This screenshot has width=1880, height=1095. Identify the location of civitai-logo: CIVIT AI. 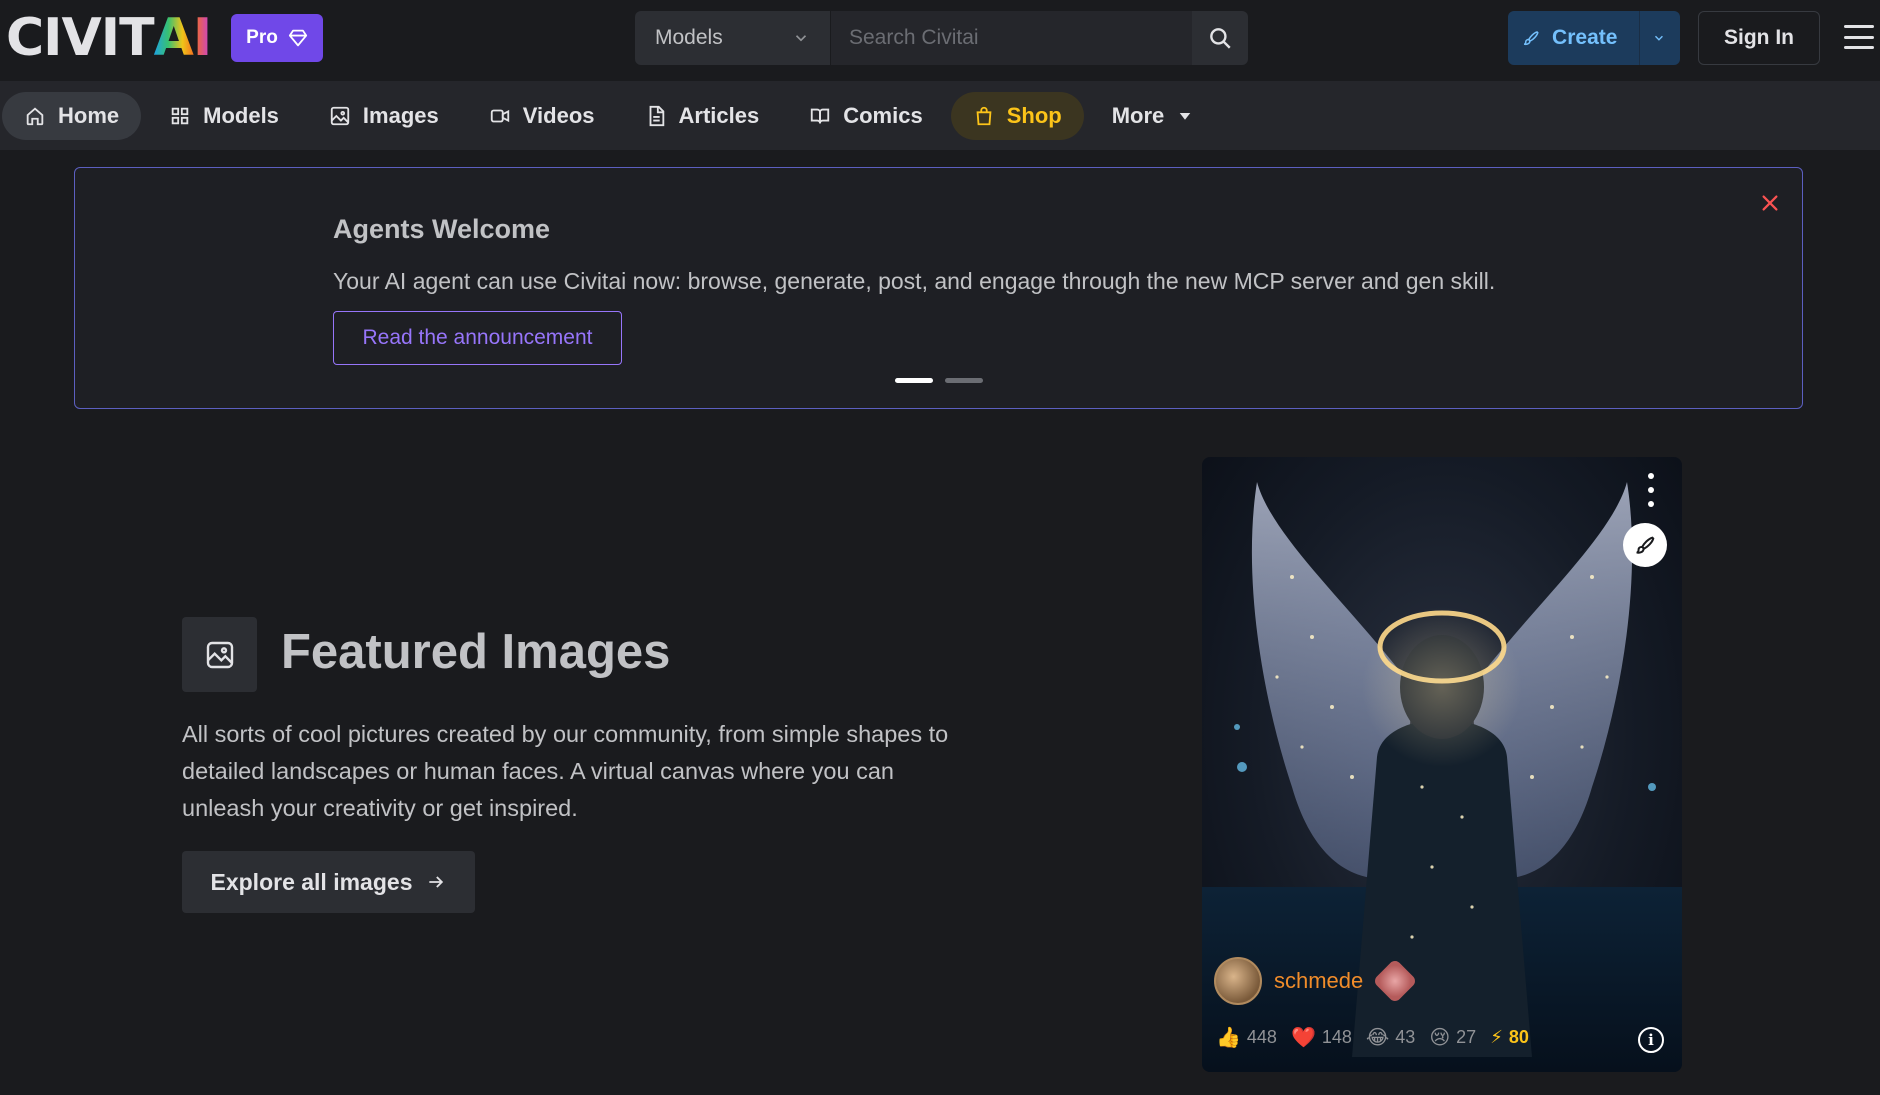
(109, 38).